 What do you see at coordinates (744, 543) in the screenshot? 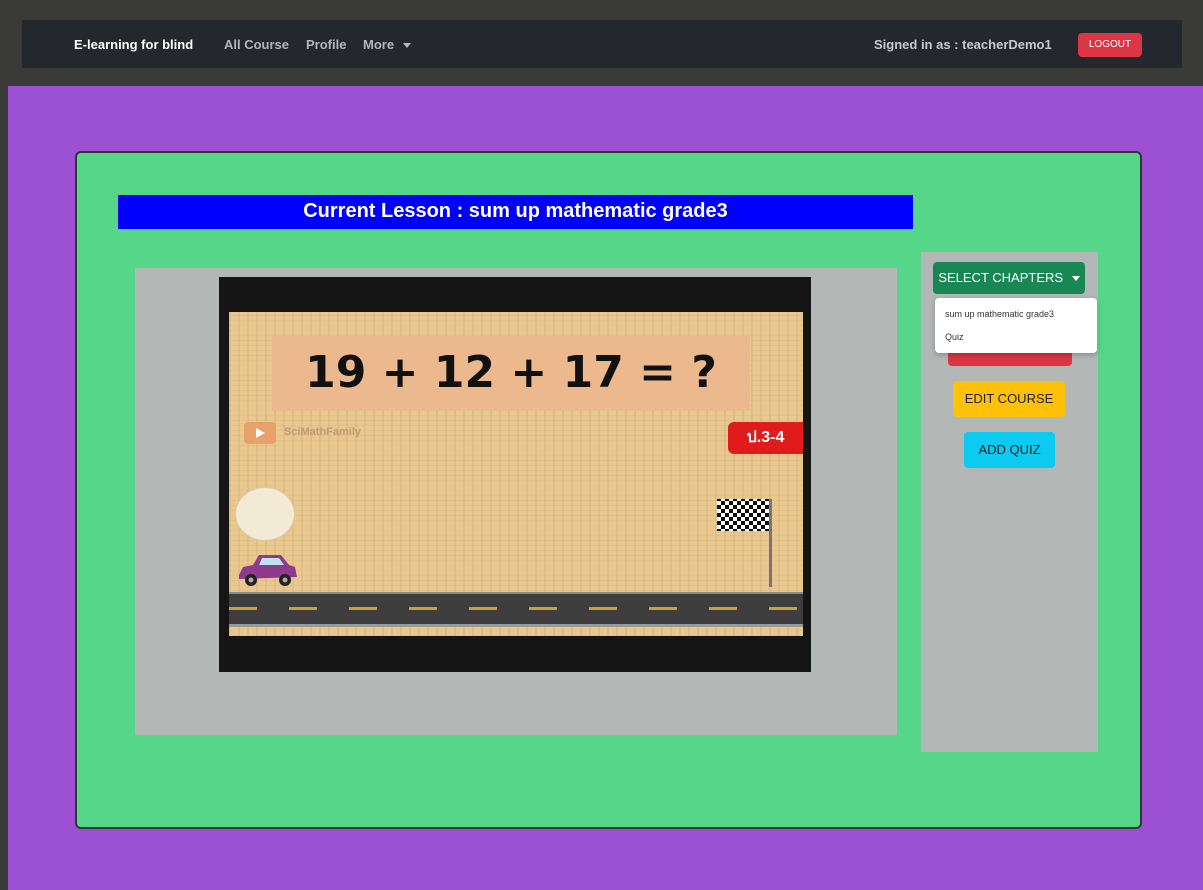
I see `checkered-flag-icon` at bounding box center [744, 543].